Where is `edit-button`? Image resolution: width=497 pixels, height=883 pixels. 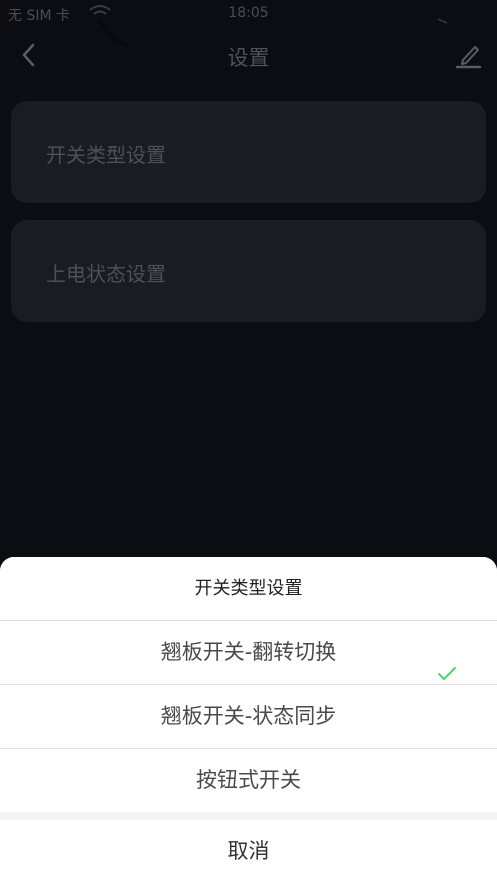
edit-button is located at coordinates (468, 55).